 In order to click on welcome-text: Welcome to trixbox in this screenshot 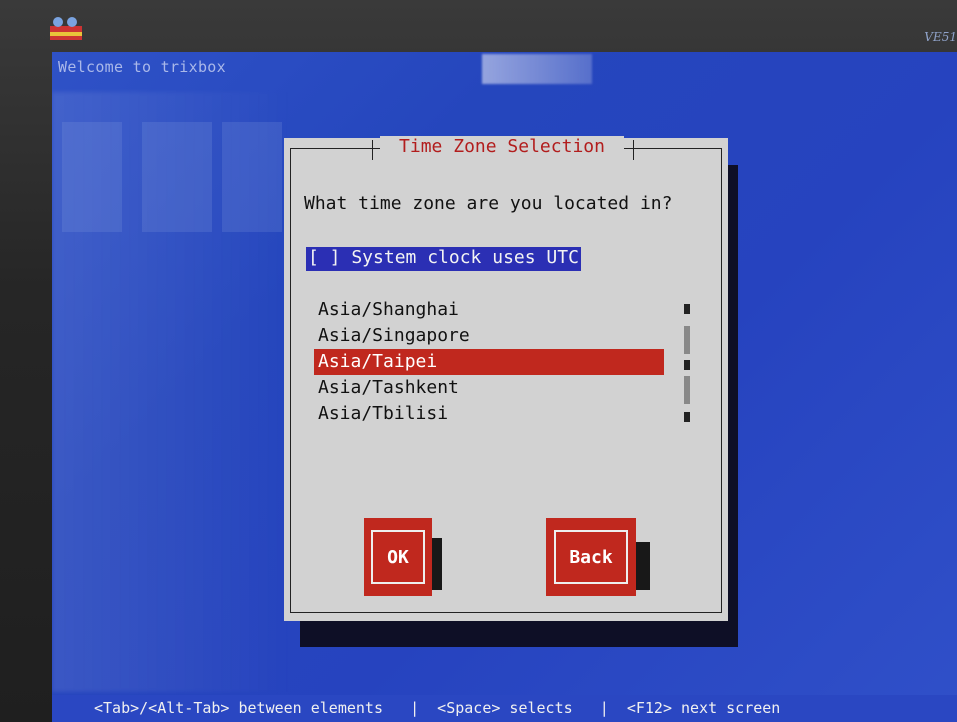, I will do `click(142, 67)`.